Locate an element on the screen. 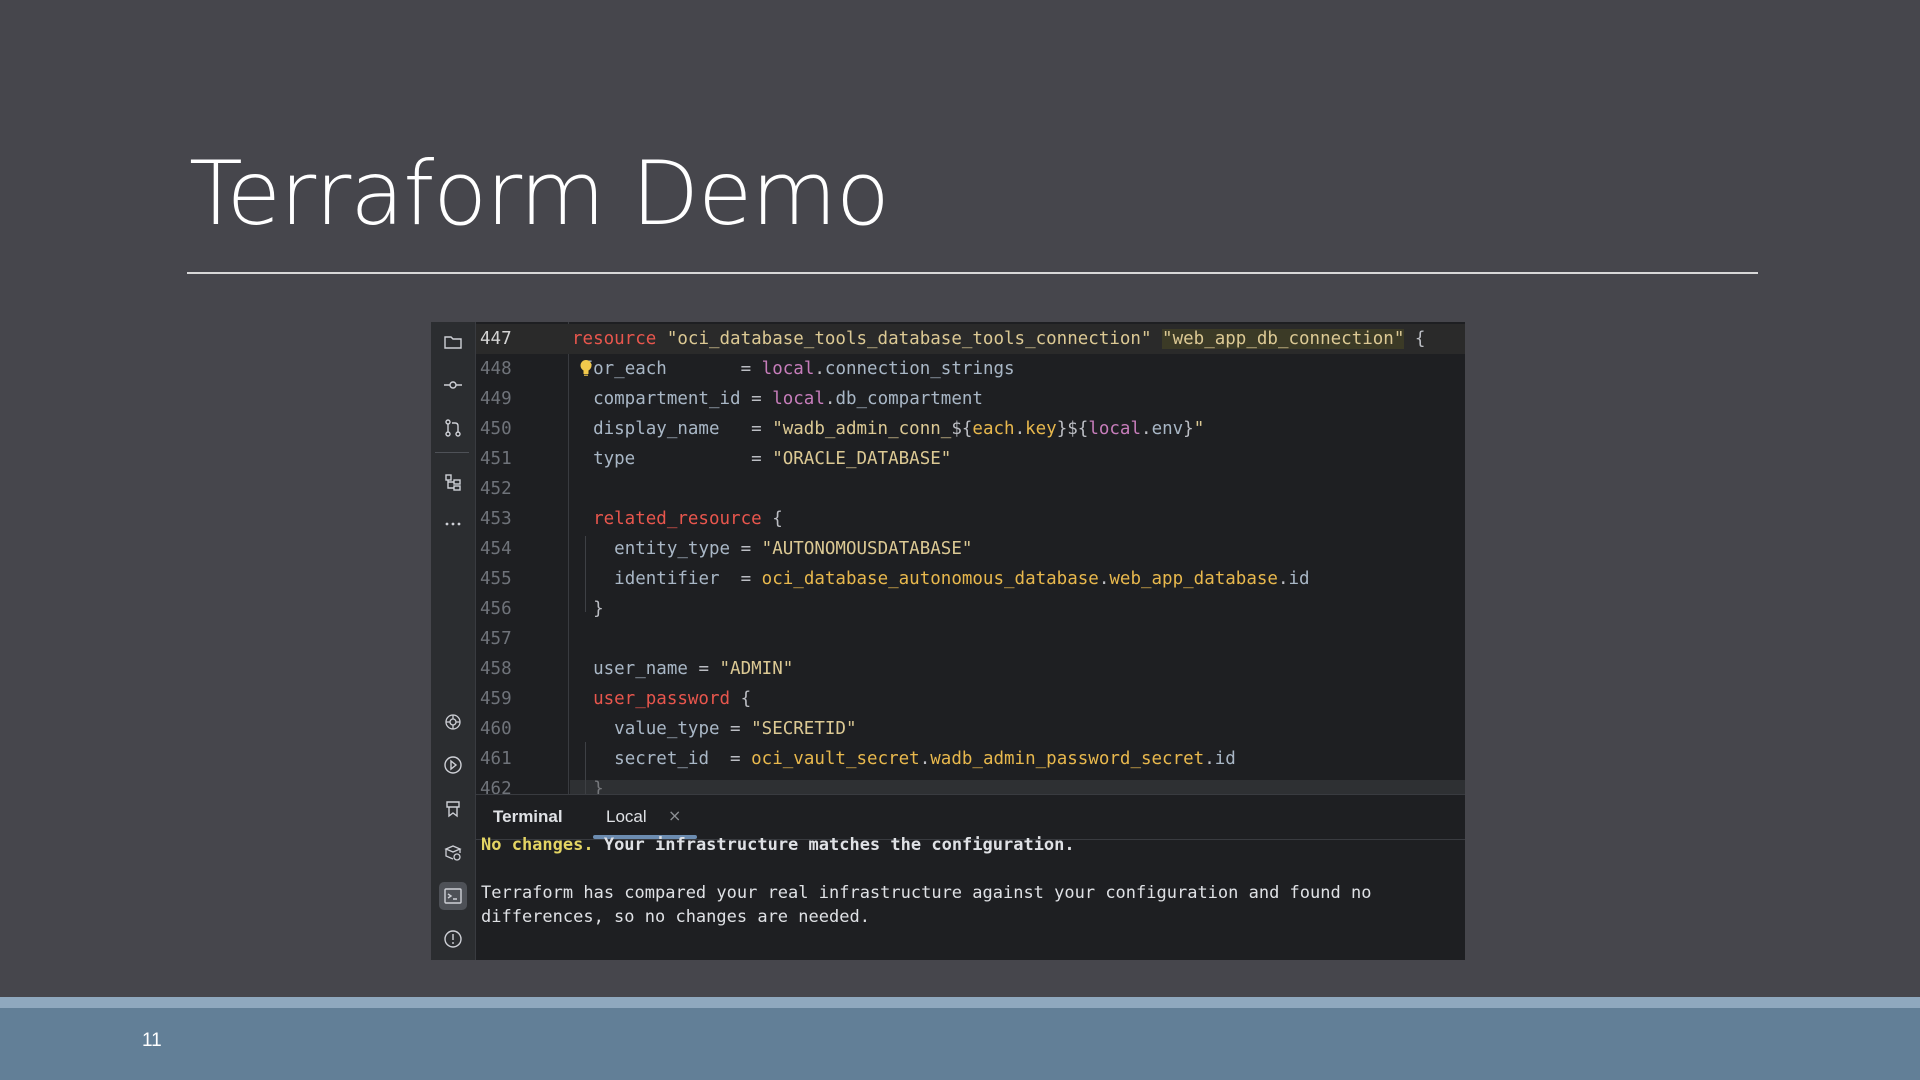 This screenshot has height=1080, width=1920. tab-local-label: Local is located at coordinates (626, 816).